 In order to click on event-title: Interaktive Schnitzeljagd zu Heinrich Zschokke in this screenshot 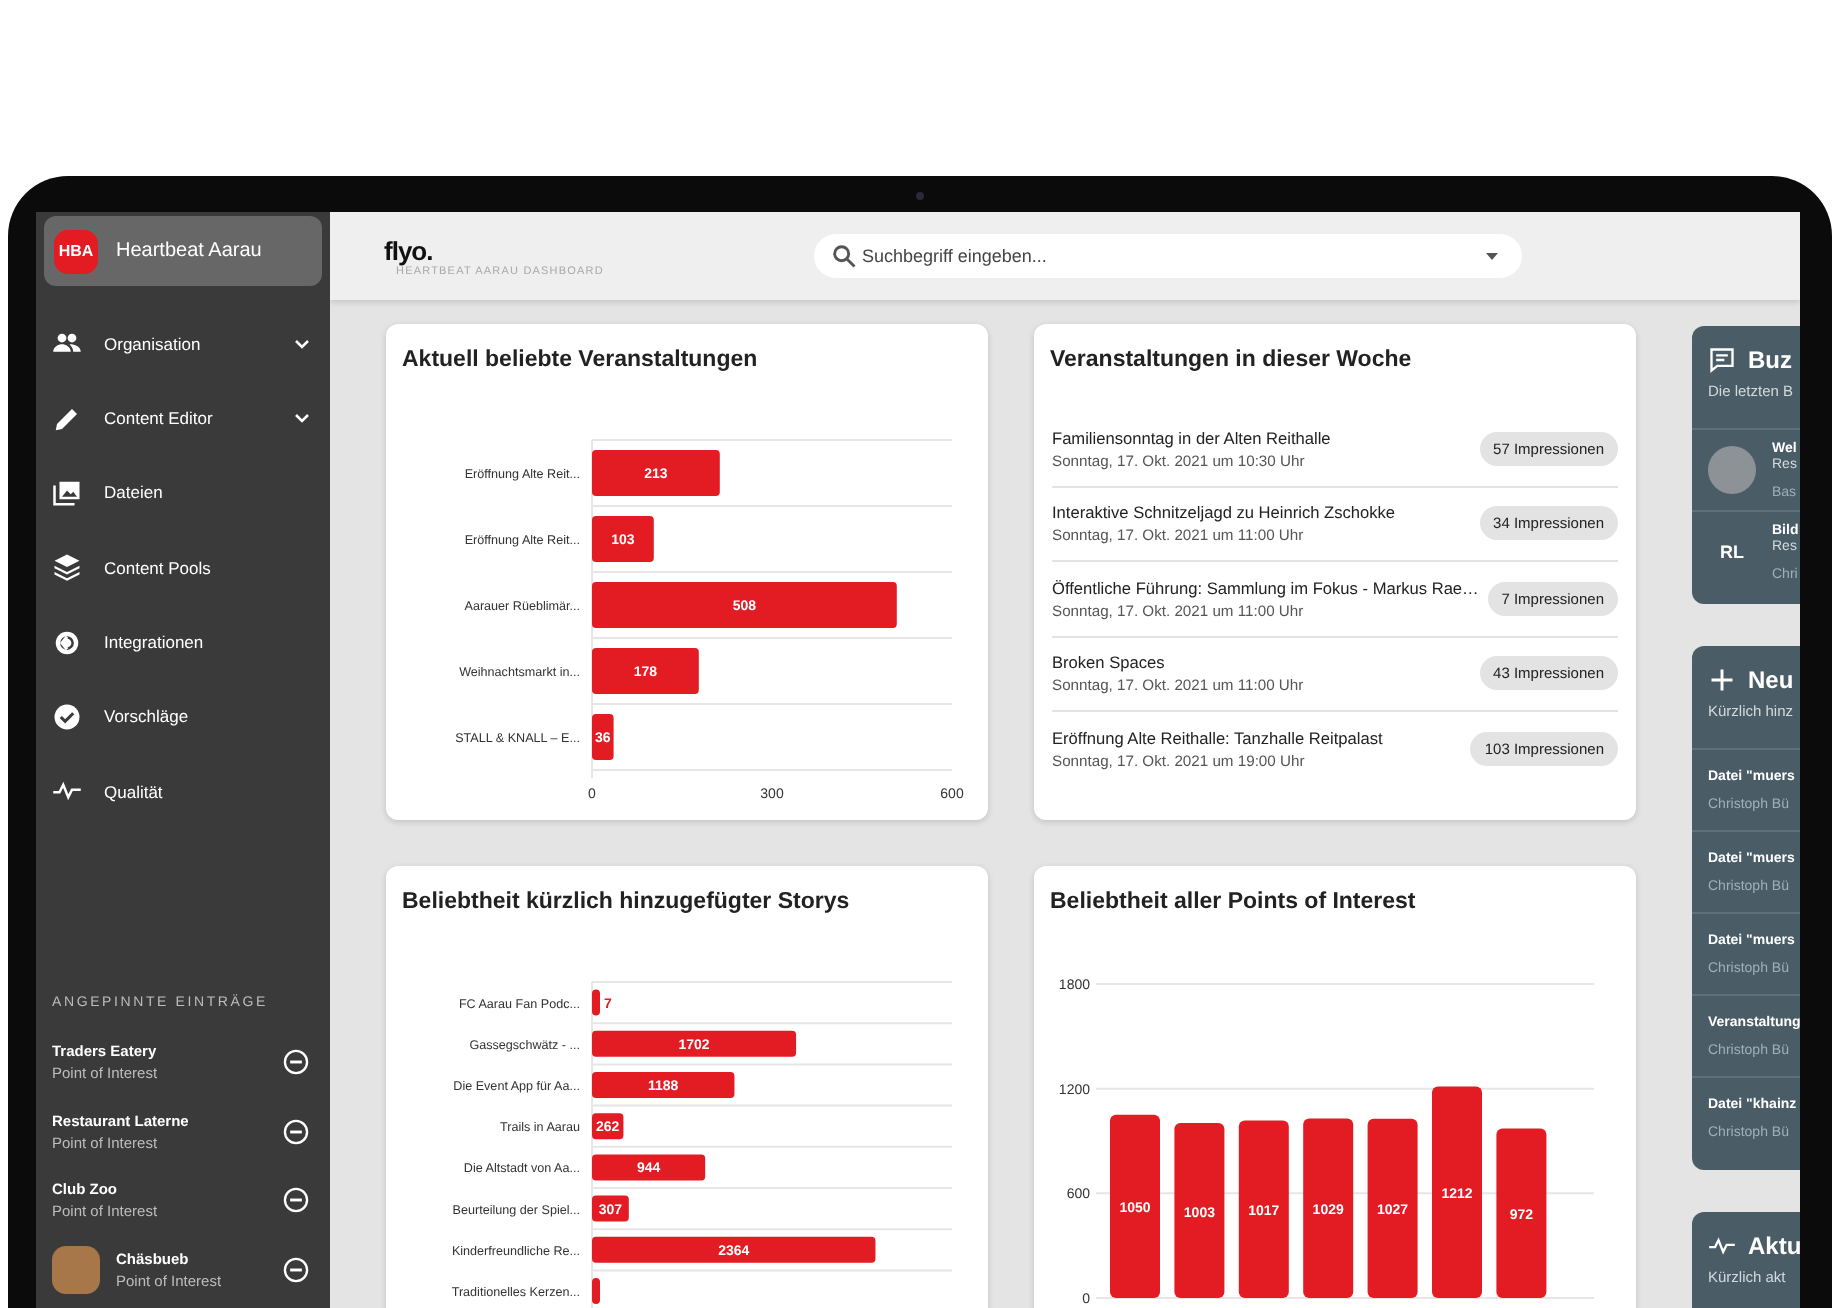, I will do `click(1225, 512)`.